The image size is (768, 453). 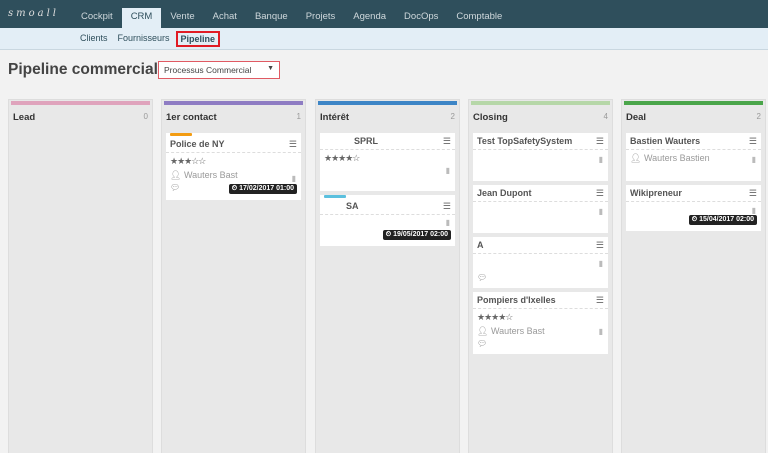 I want to click on column-lead: Lead 0, so click(x=80, y=276).